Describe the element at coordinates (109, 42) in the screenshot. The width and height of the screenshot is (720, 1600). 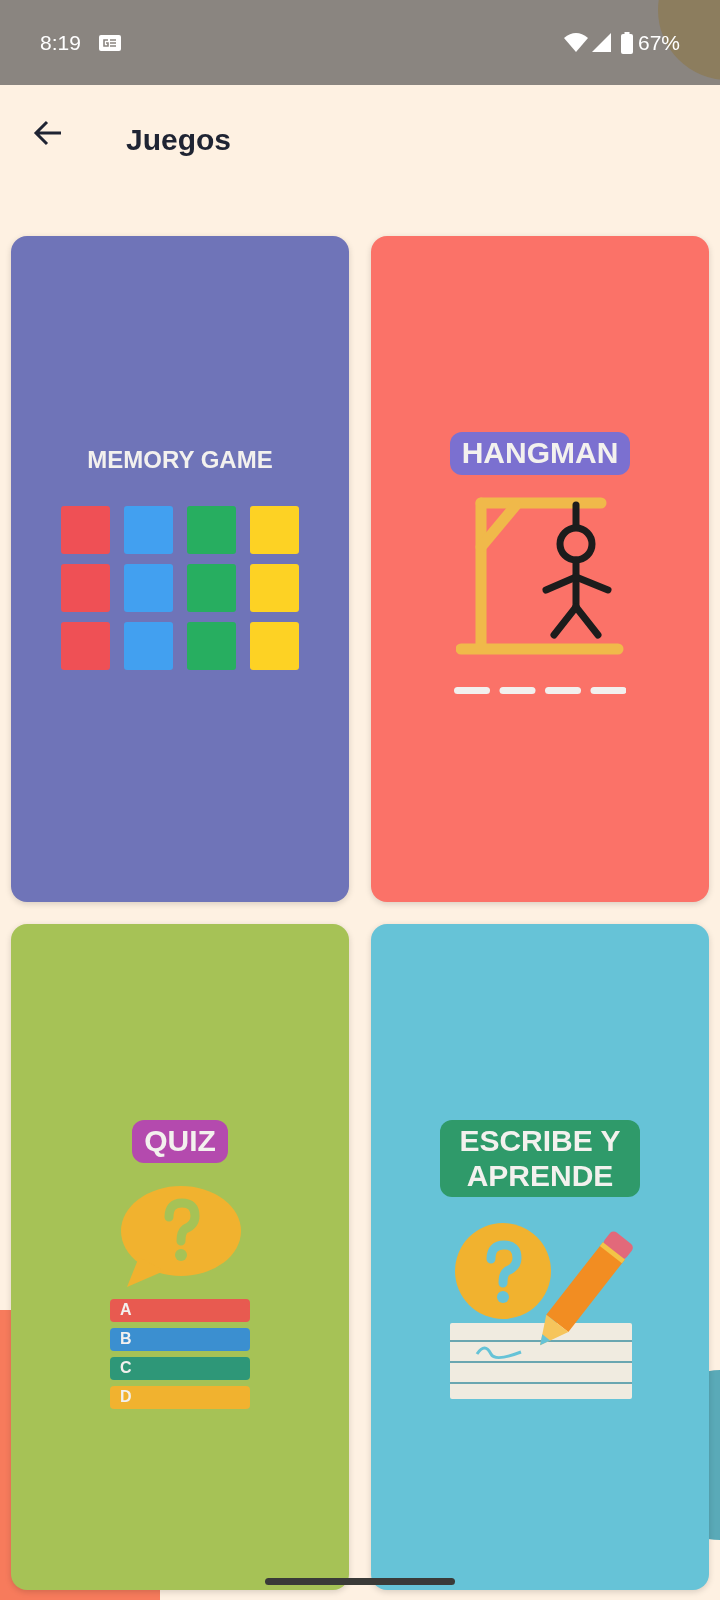
I see `notification-icon` at that location.